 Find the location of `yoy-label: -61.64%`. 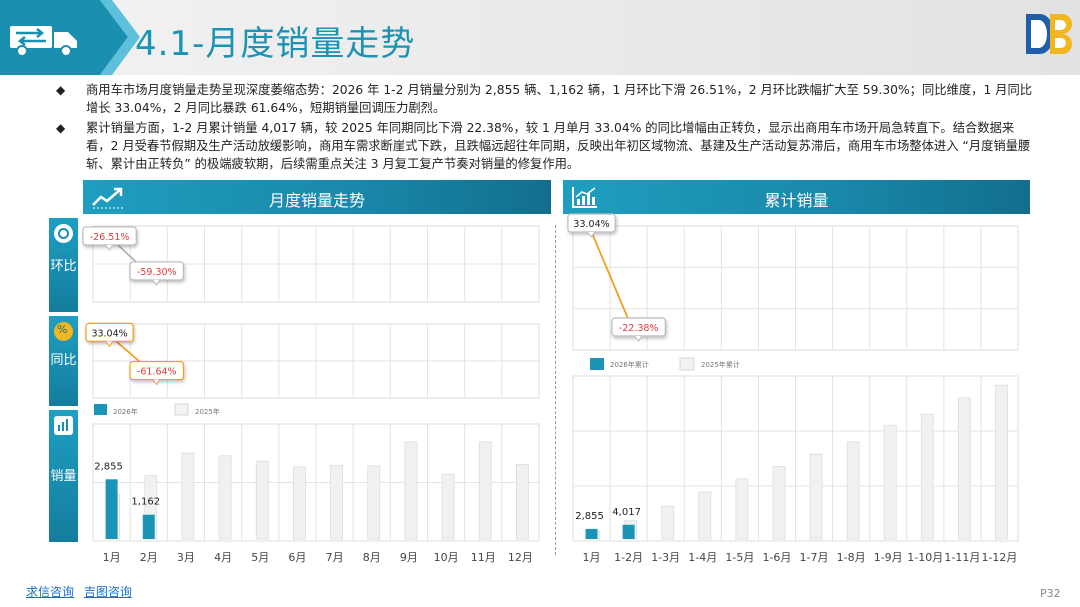

yoy-label: -61.64% is located at coordinates (157, 372).